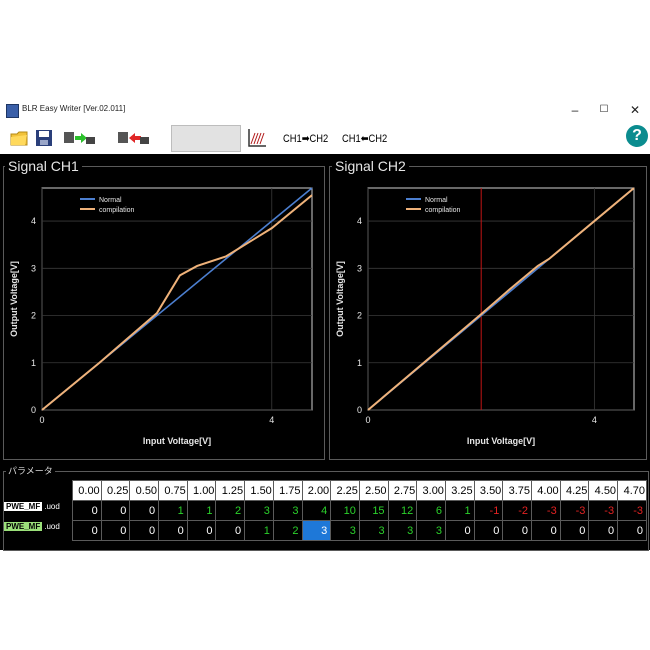 The image size is (650, 650). Describe the element at coordinates (115, 490) in the screenshot. I see `params-column-header: 0.25` at that location.